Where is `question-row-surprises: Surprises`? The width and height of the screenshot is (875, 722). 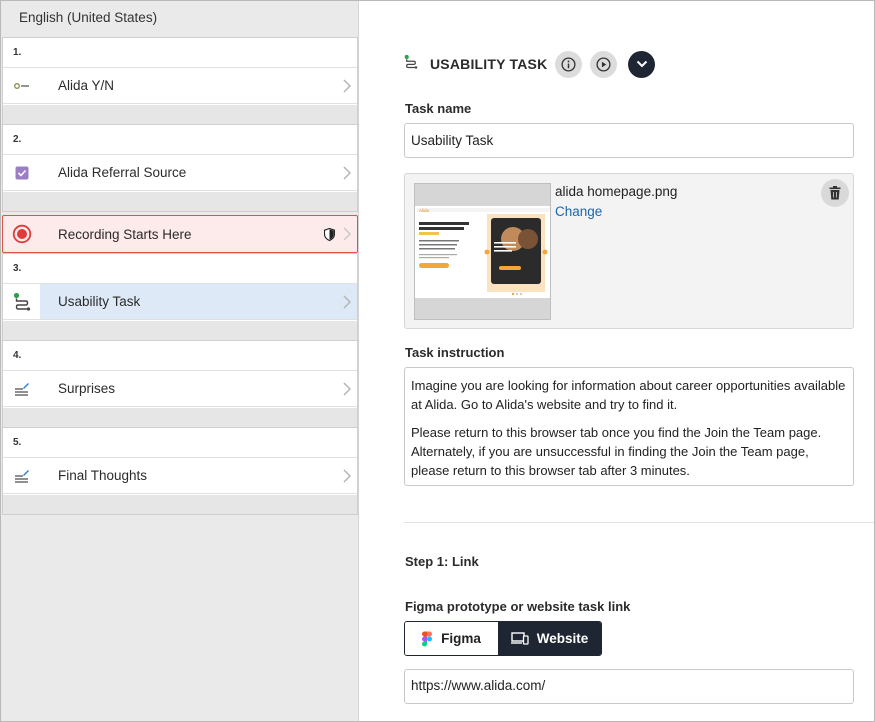 question-row-surprises: Surprises is located at coordinates (180, 388).